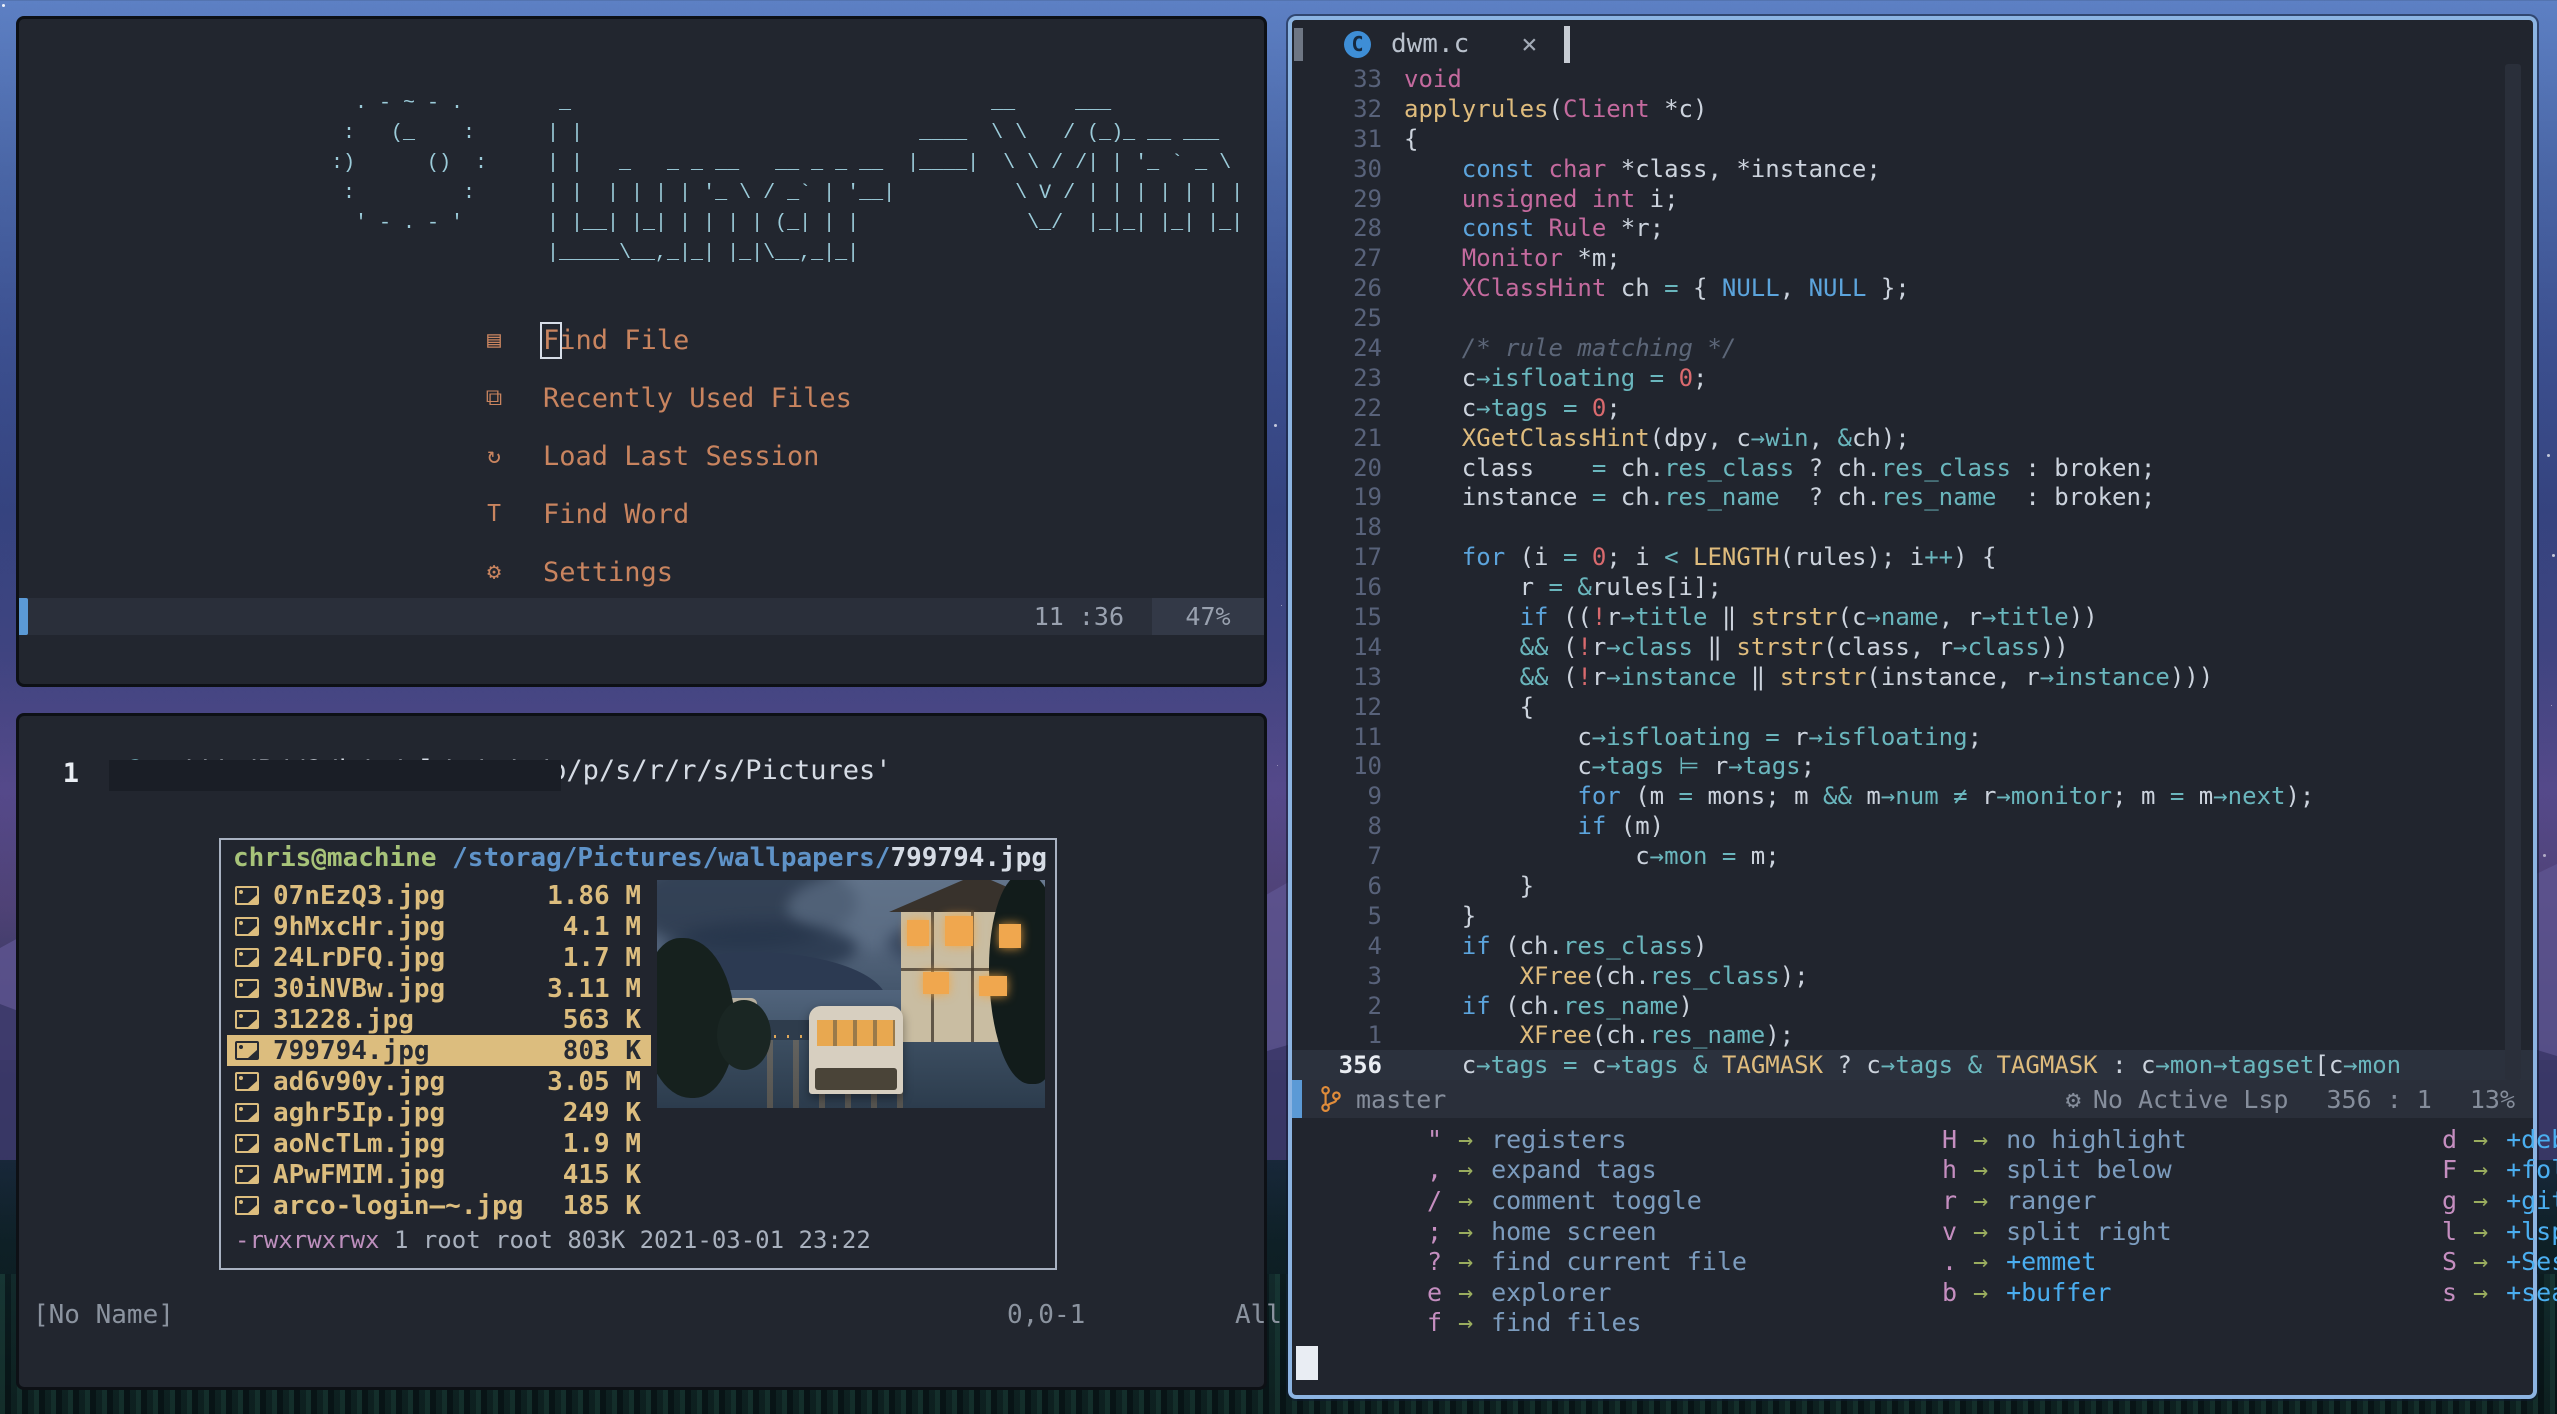 Image resolution: width=2557 pixels, height=1414 pixels. What do you see at coordinates (439, 895) in the screenshot?
I see `file-row: 07nEzQ3.jpg 1.86 M` at bounding box center [439, 895].